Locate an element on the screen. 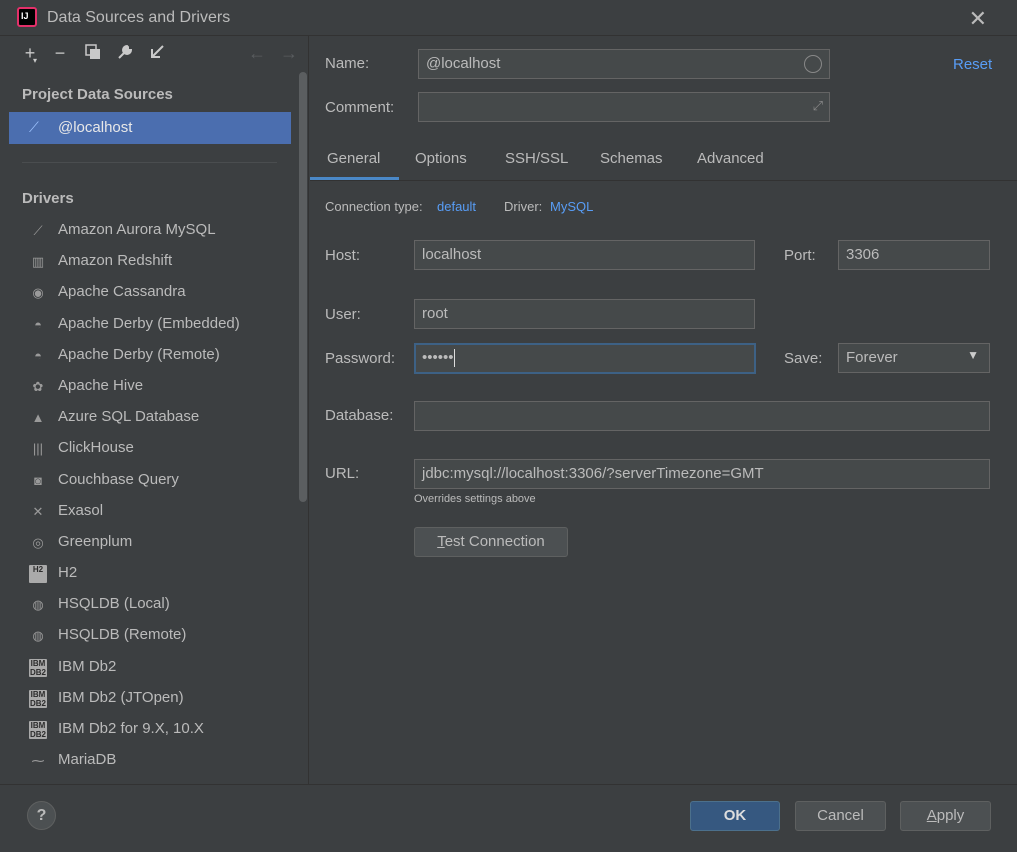 The height and width of the screenshot is (852, 1017). dialog-footer: ? OK Cancel Apply is located at coordinates (508, 818).